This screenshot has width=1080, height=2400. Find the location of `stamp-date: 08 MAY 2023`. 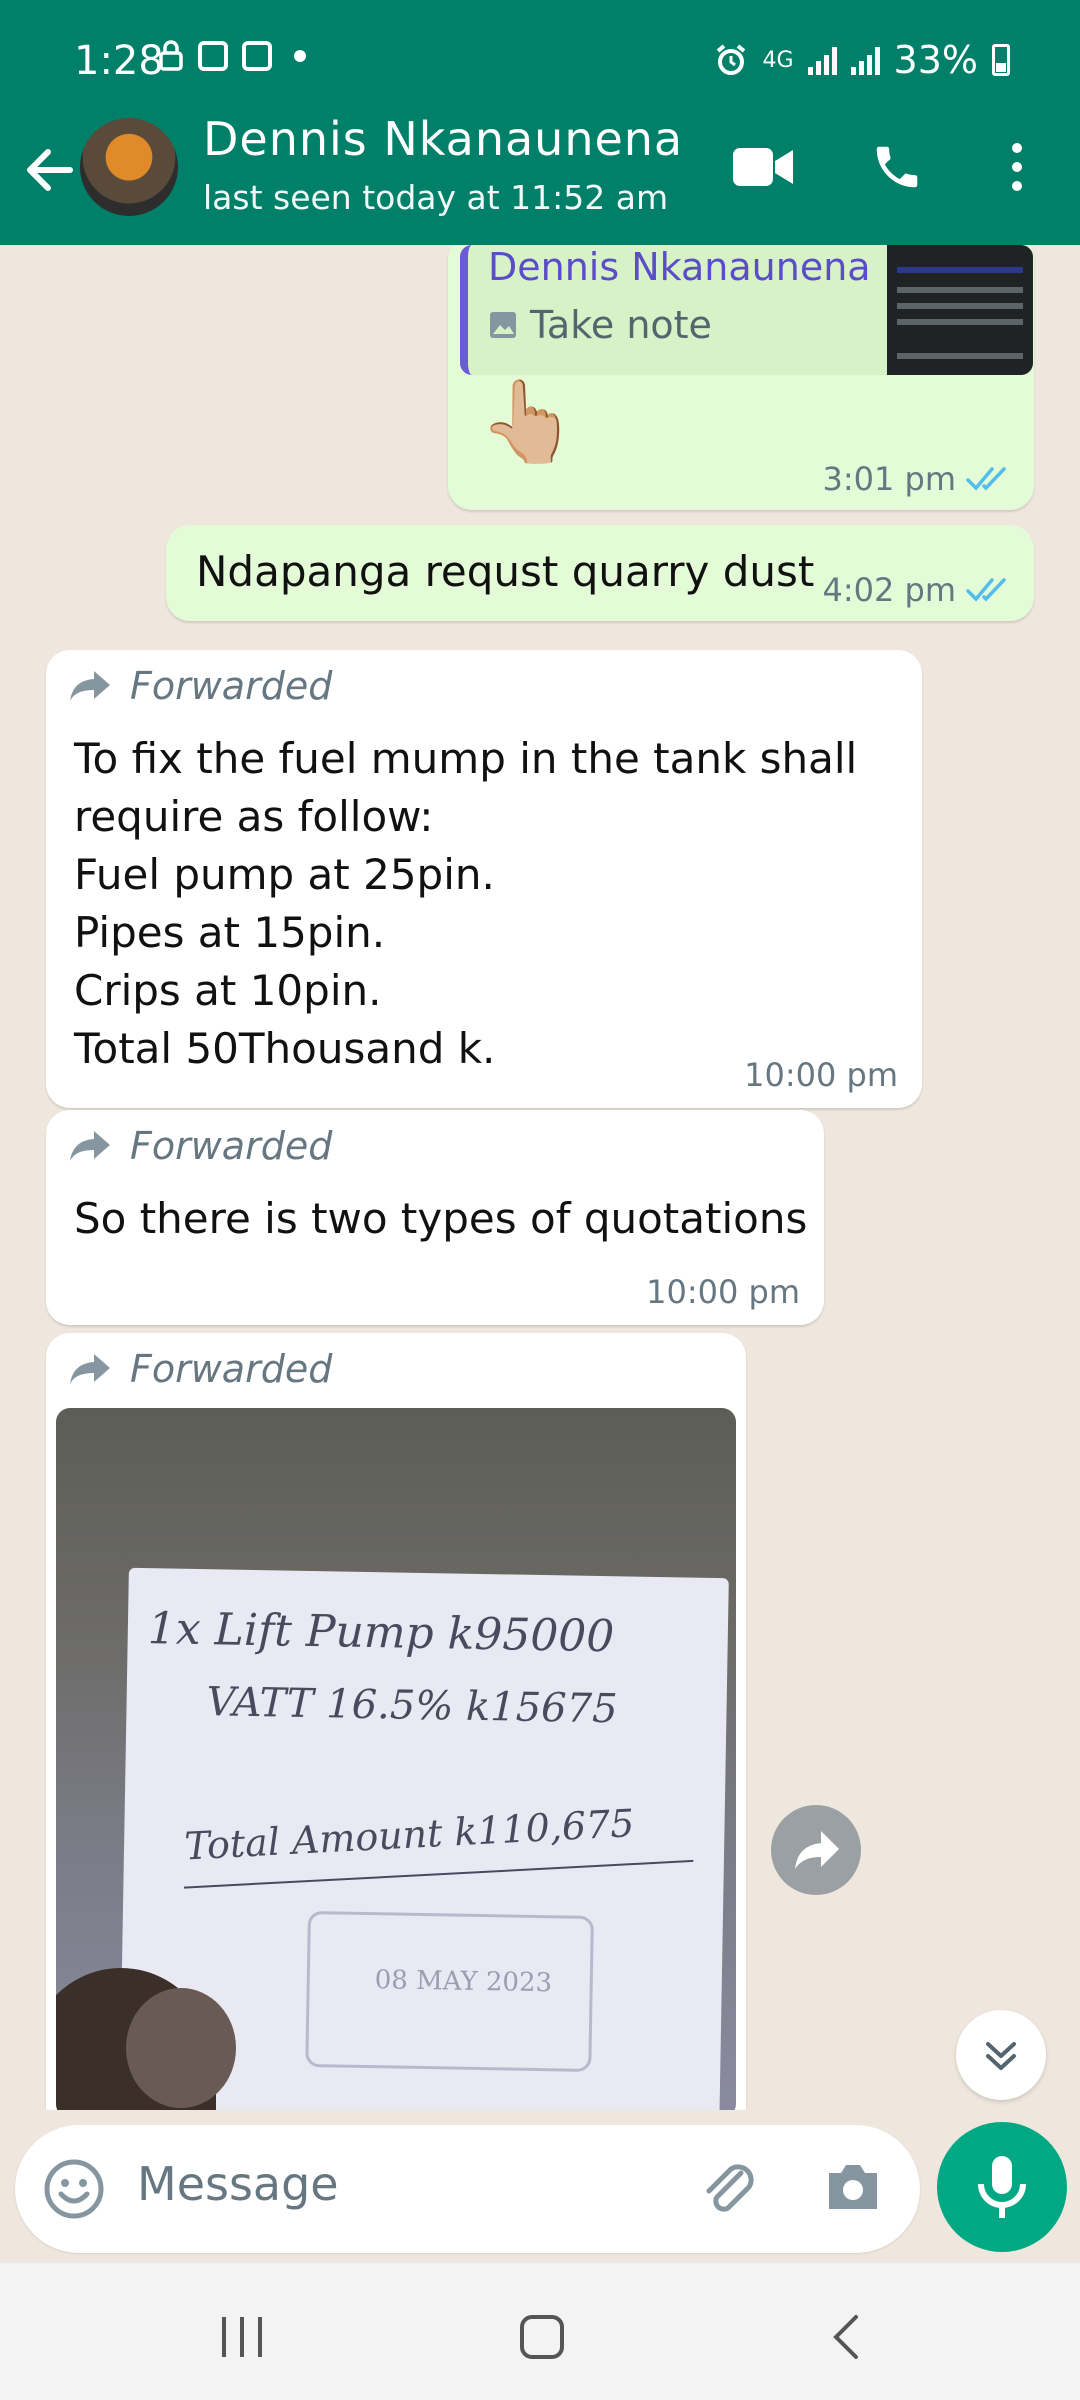

stamp-date: 08 MAY 2023 is located at coordinates (463, 1982).